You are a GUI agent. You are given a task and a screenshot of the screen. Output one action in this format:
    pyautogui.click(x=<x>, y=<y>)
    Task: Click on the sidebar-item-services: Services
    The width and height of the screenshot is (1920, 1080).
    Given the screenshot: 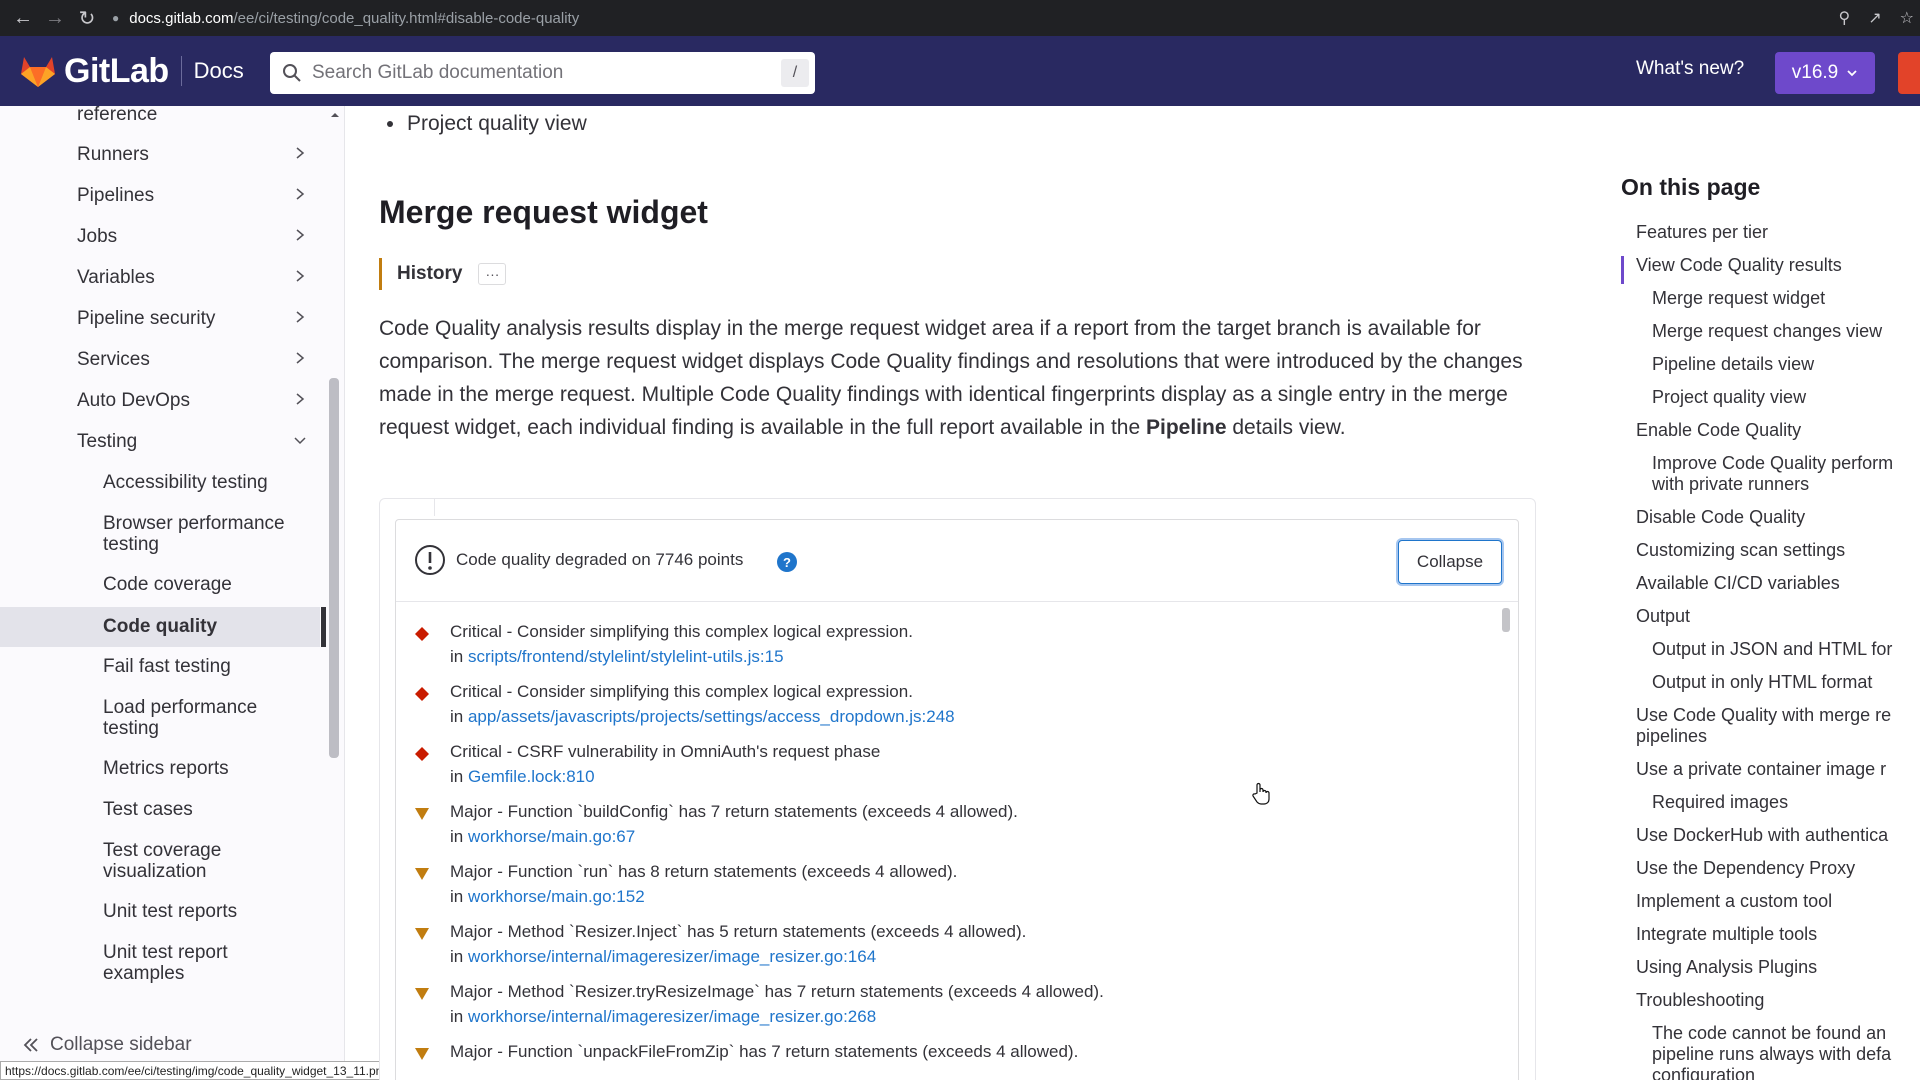 What is the action you would take?
    pyautogui.click(x=160, y=362)
    